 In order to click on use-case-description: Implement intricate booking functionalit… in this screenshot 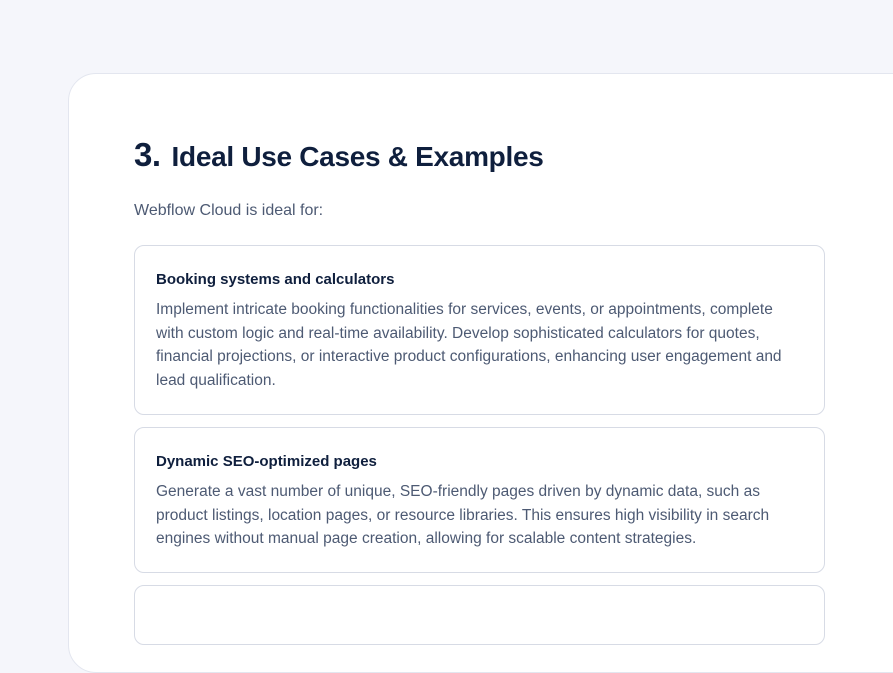, I will do `click(469, 345)`.